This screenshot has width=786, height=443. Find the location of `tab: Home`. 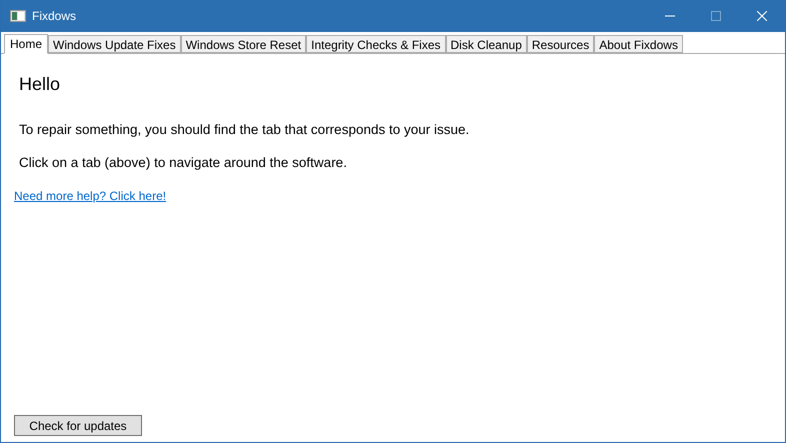

tab: Home is located at coordinates (26, 44).